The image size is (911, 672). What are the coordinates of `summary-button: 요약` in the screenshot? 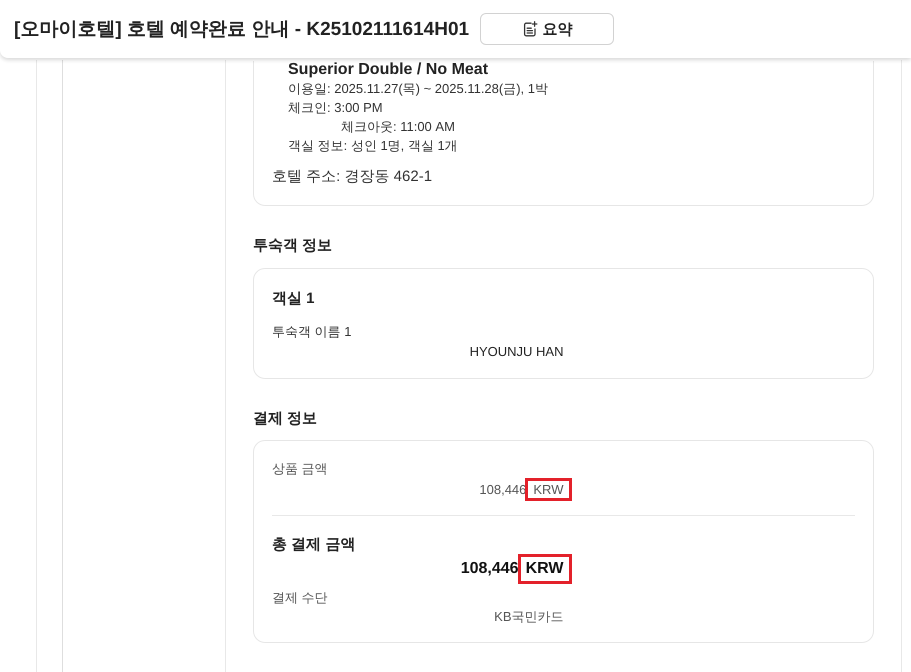 It's located at (547, 29).